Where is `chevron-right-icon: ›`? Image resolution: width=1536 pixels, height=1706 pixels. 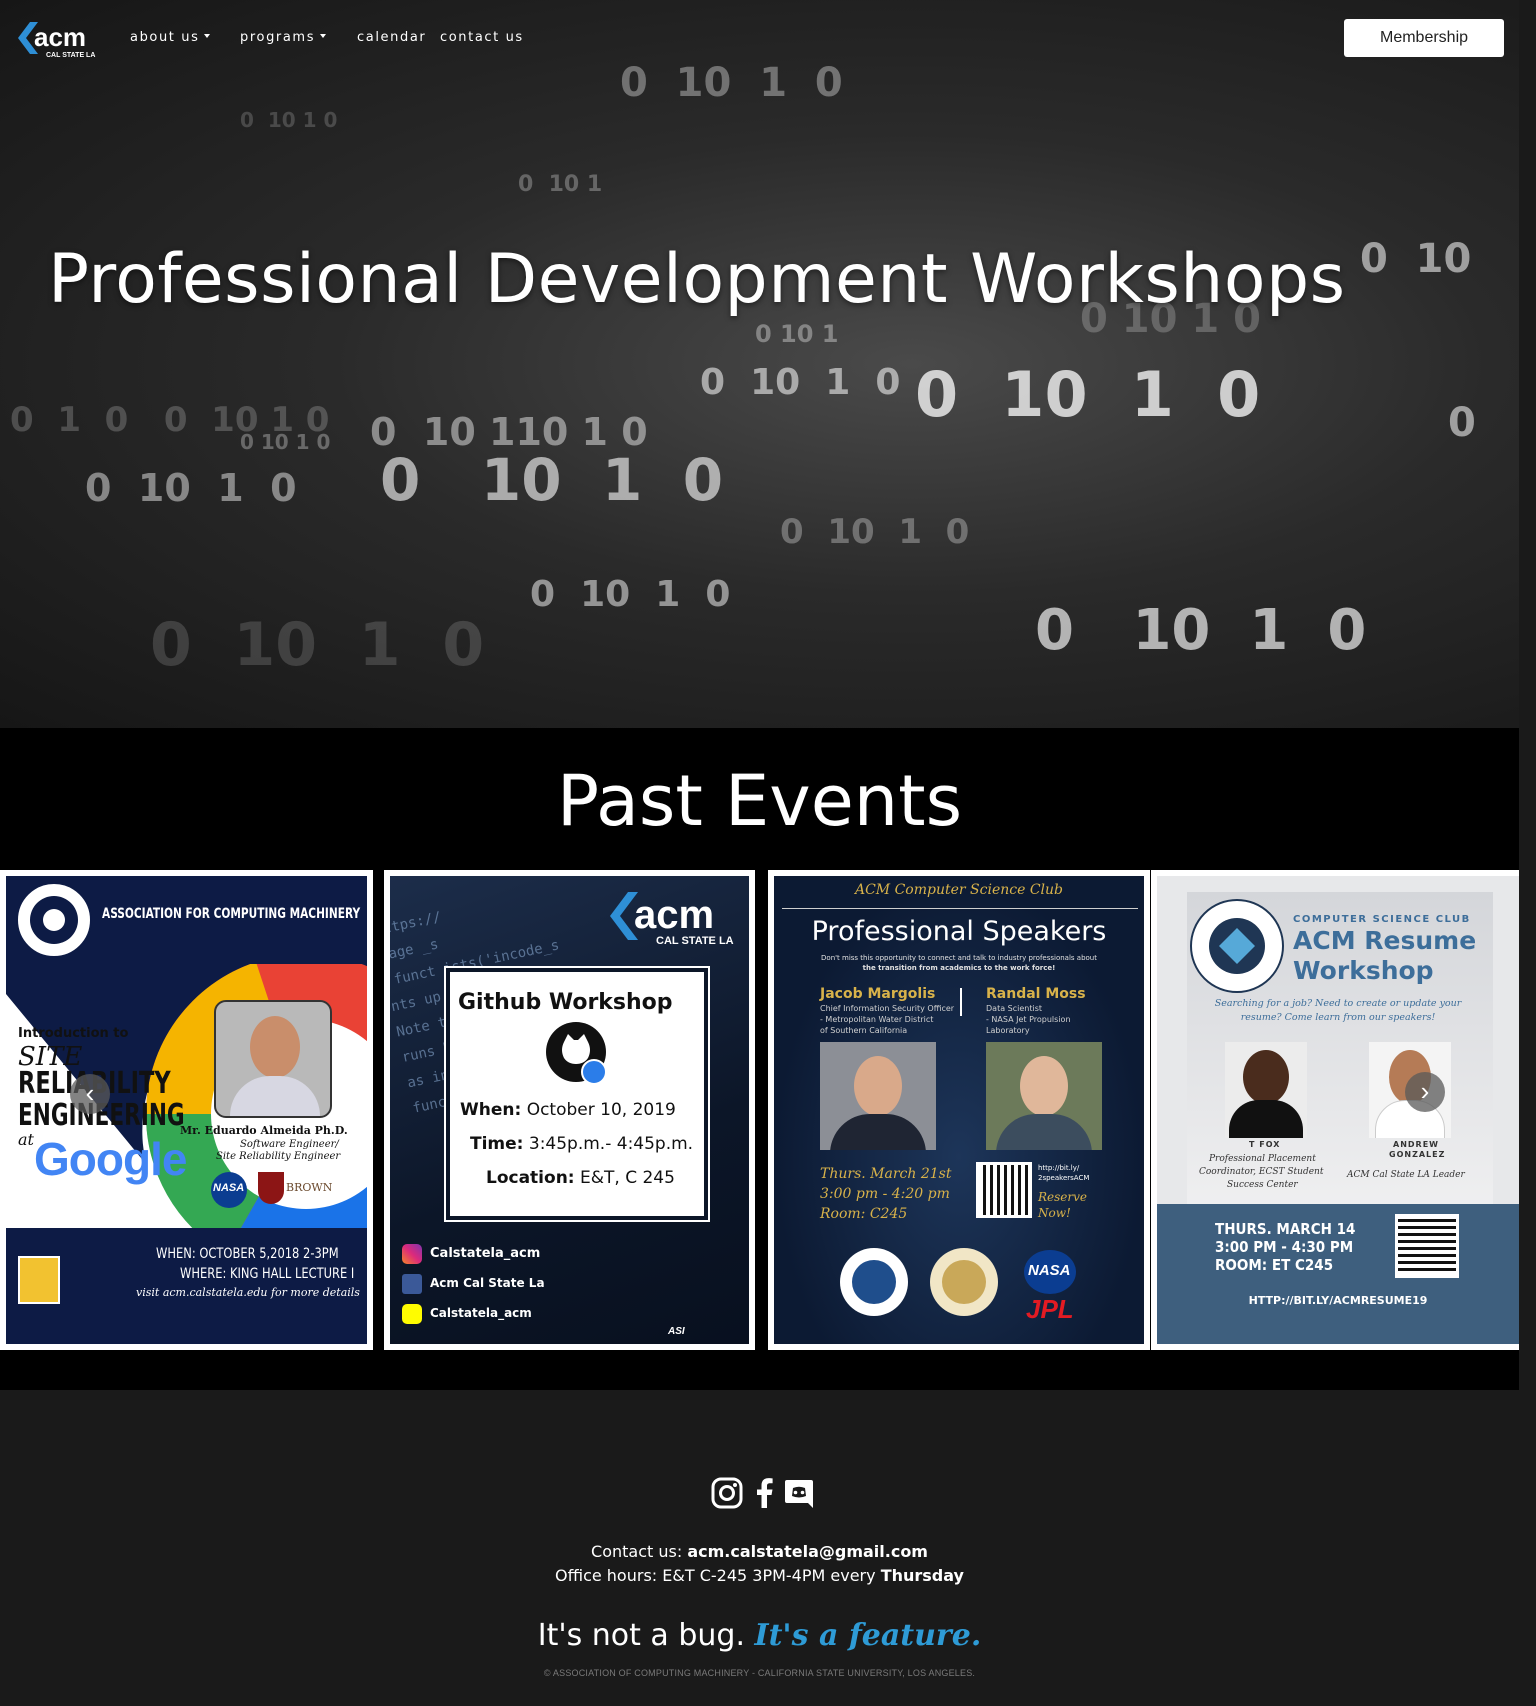
chevron-right-icon: › is located at coordinates (1425, 1091).